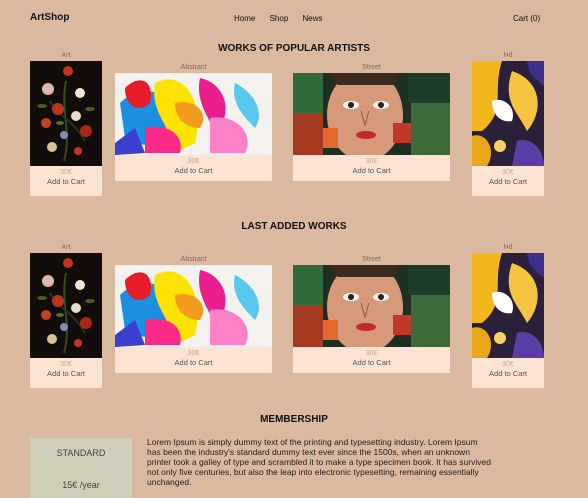  I want to click on nav-links: Home Shop News, so click(284, 18).